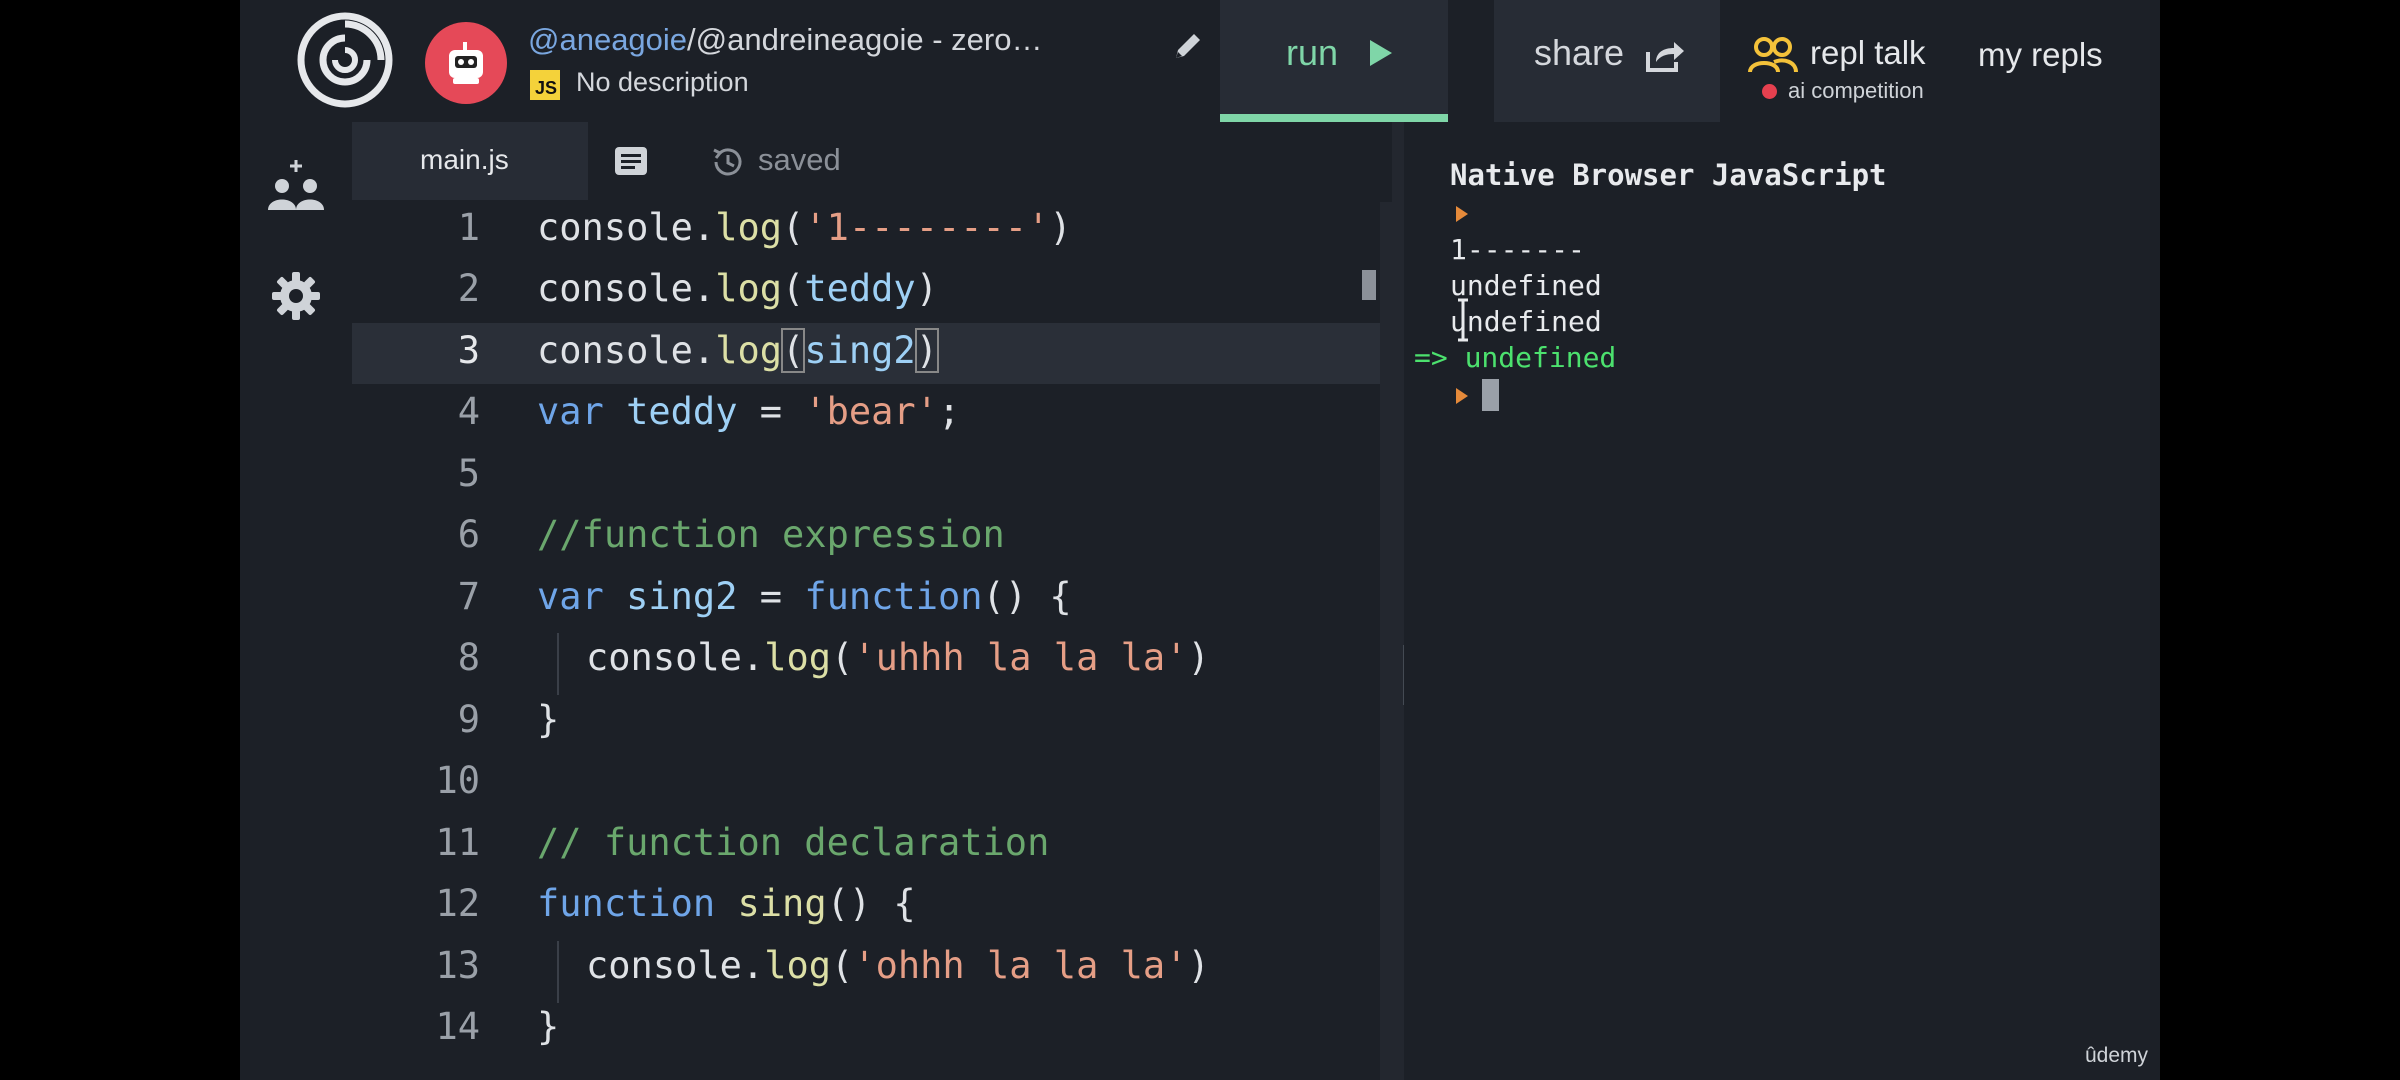 The image size is (2400, 1080). Describe the element at coordinates (1463, 320) in the screenshot. I see `text-cursor-icon` at that location.